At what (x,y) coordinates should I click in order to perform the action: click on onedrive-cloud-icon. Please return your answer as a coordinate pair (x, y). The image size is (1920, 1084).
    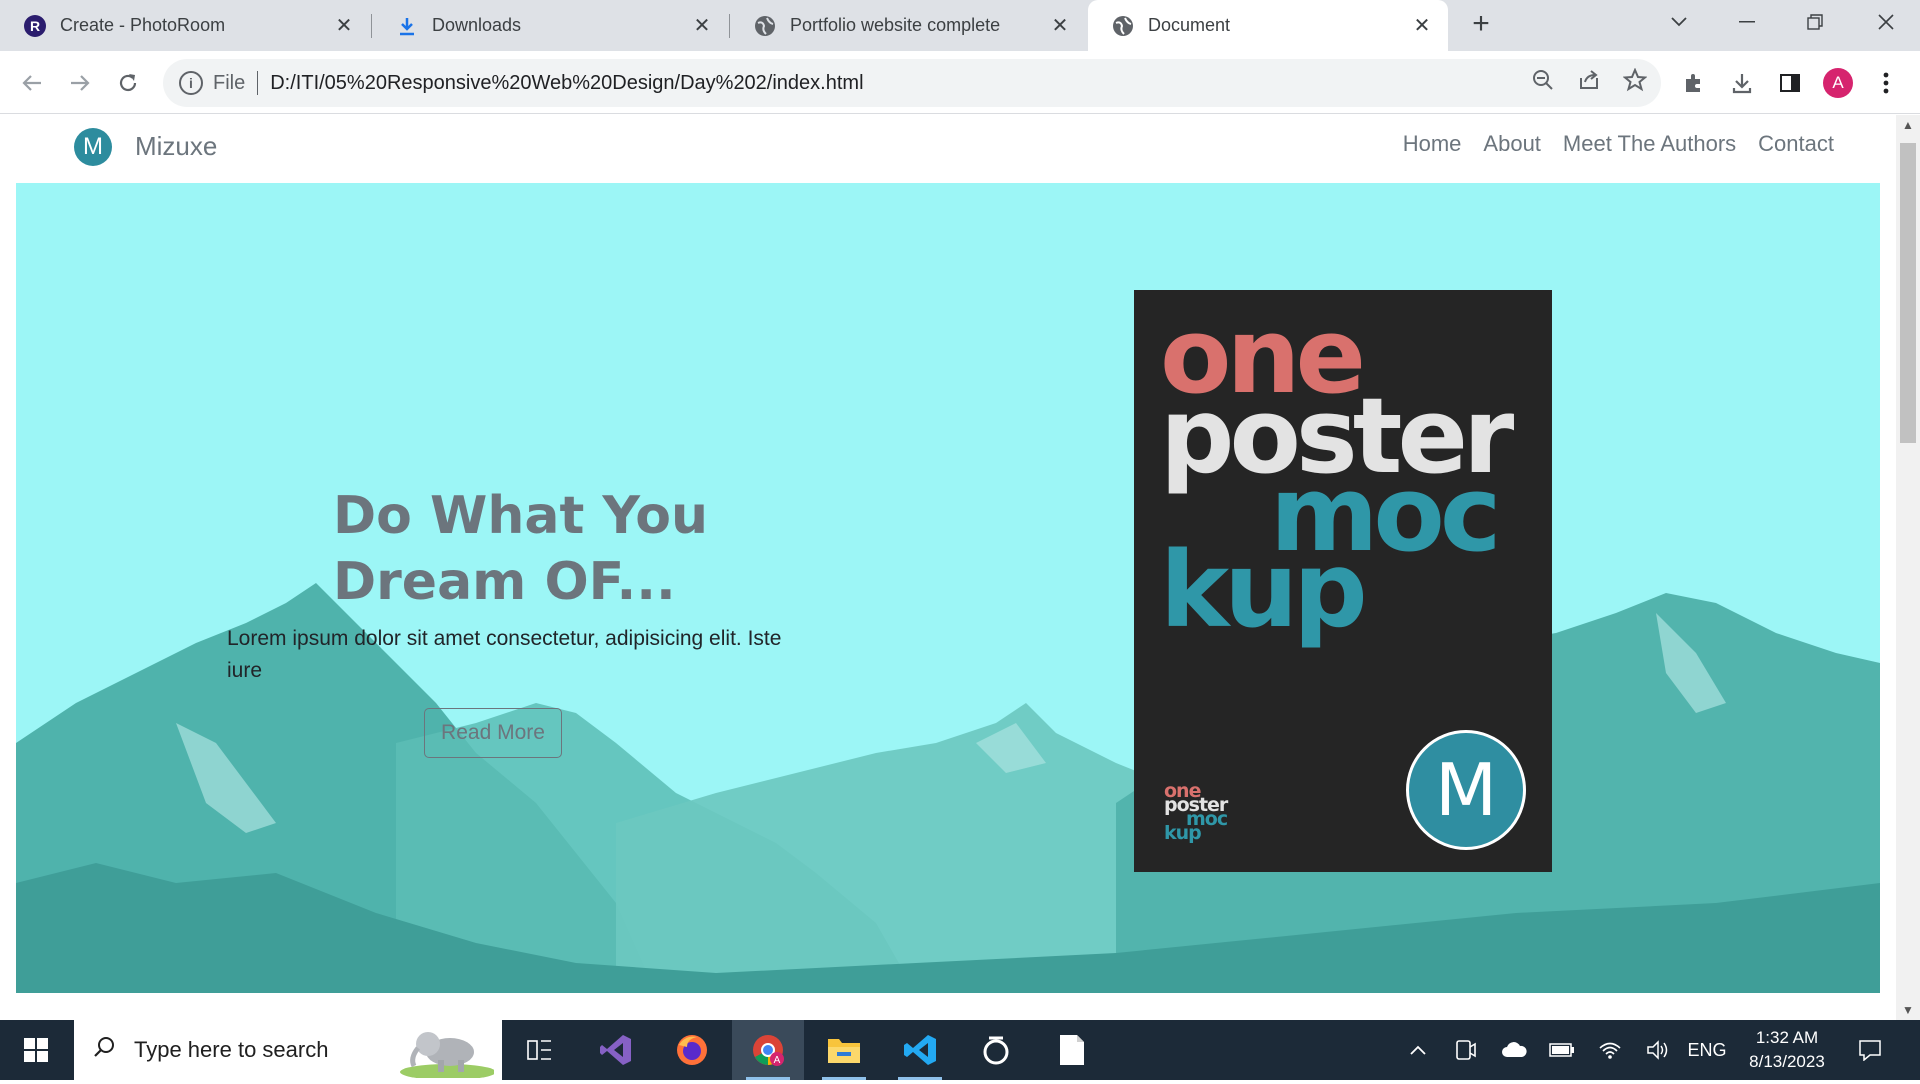
    Looking at the image, I should click on (1514, 1050).